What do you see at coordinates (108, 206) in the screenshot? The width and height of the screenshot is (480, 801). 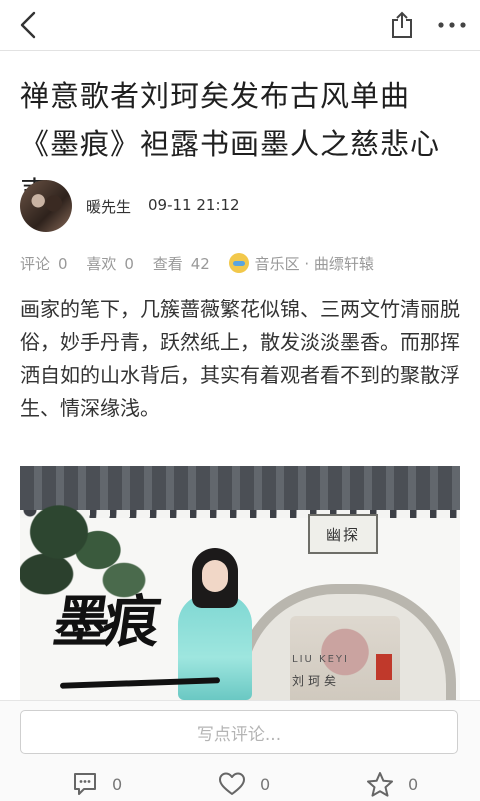 I see `author-name: 暖先生` at bounding box center [108, 206].